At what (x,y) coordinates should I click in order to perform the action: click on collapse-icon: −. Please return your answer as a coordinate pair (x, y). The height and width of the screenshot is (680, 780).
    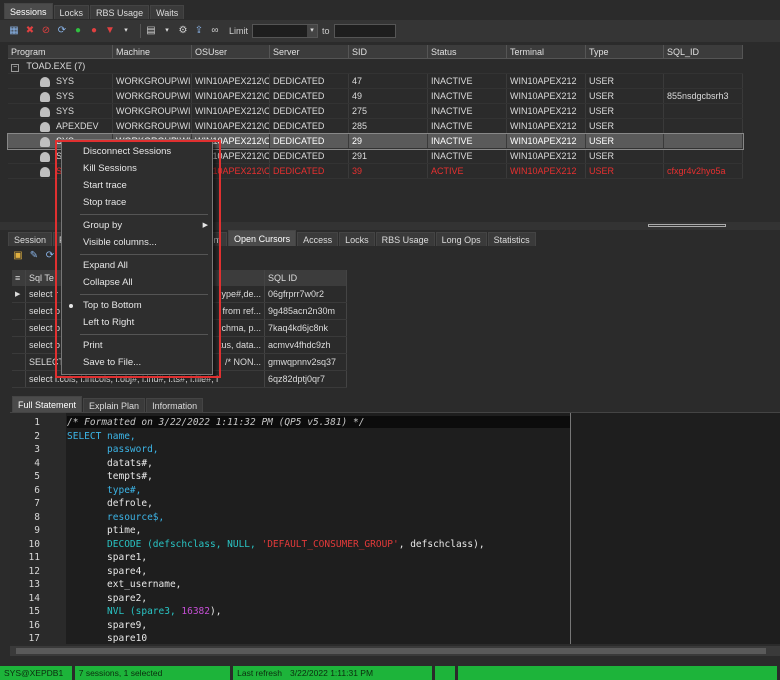
    Looking at the image, I should click on (15, 68).